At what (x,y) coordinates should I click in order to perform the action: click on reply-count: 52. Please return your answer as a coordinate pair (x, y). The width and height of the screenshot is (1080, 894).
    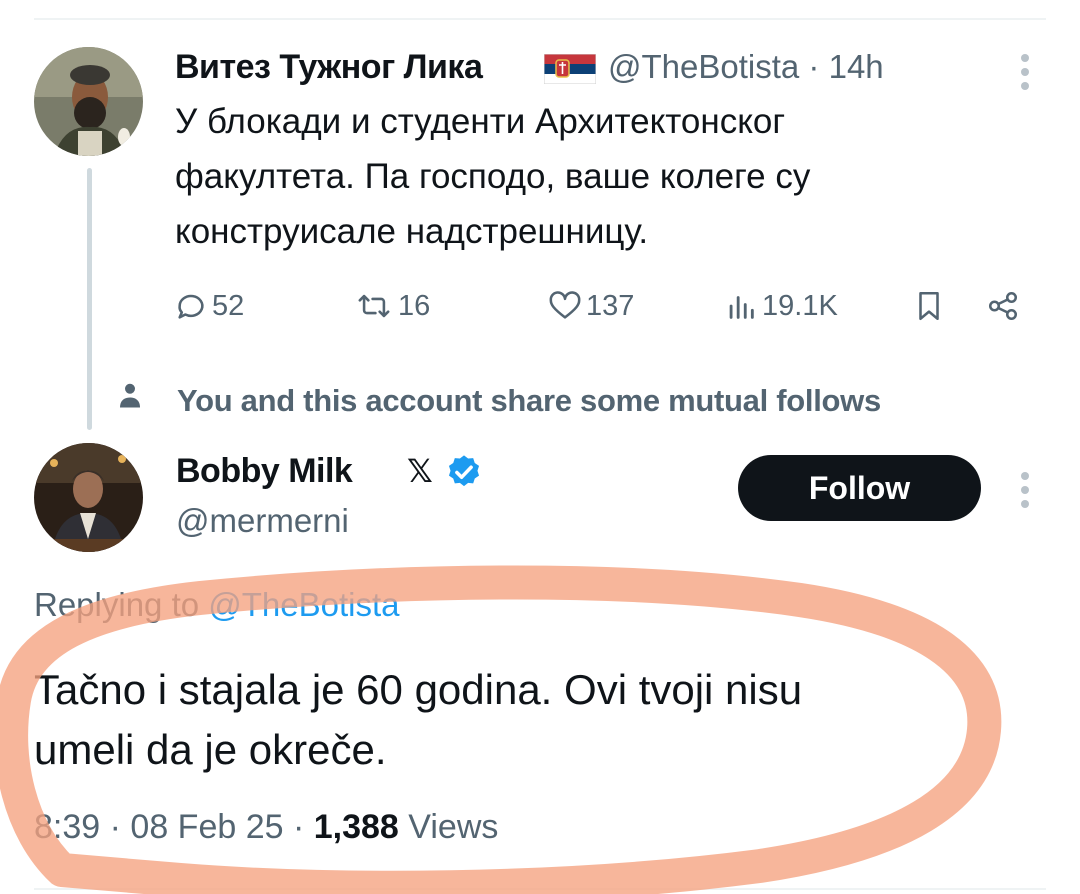
    Looking at the image, I should click on (228, 305).